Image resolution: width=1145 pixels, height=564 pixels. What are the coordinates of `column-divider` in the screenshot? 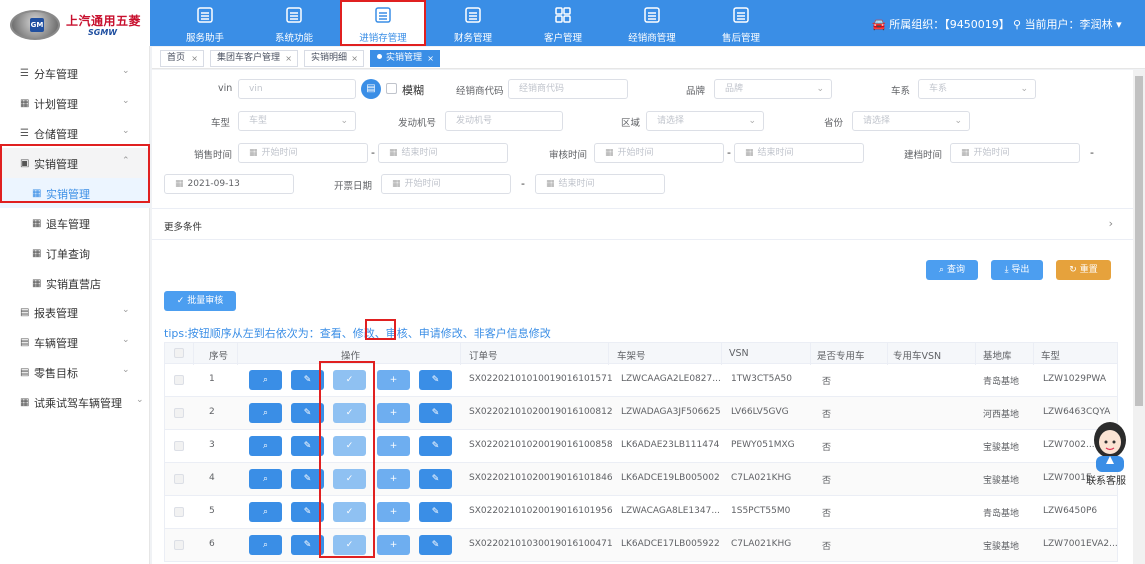 It's located at (237, 354).